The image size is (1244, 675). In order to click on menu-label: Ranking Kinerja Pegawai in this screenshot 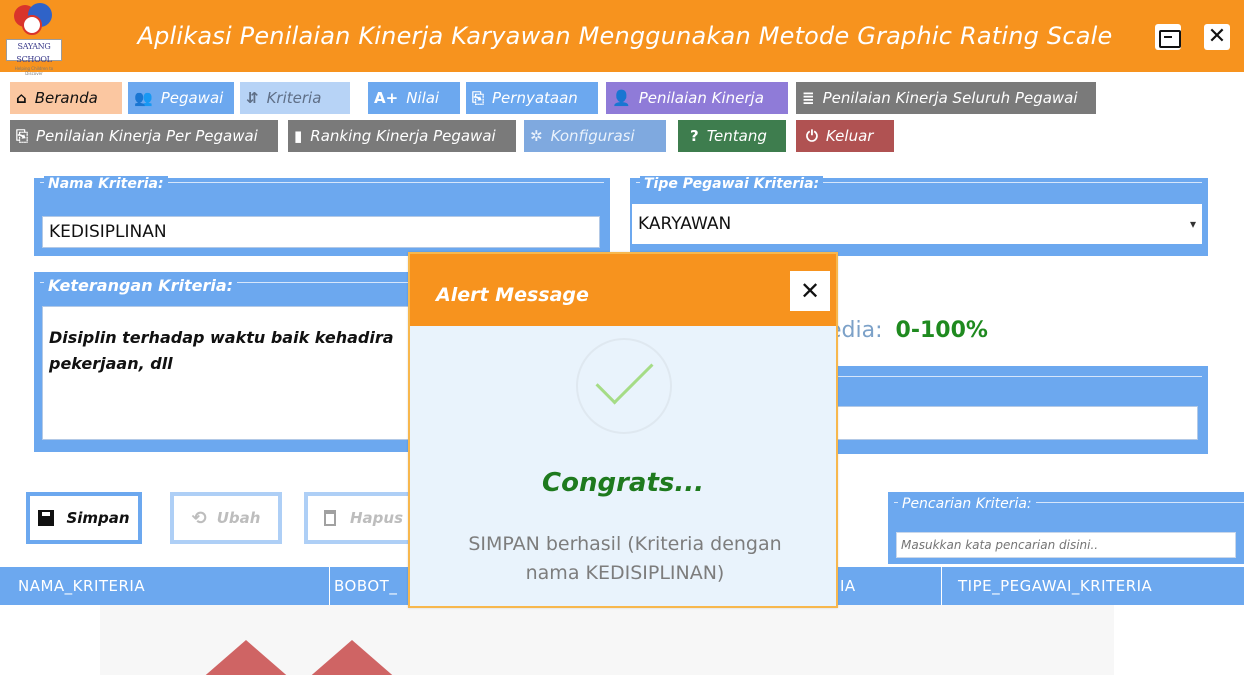, I will do `click(403, 136)`.